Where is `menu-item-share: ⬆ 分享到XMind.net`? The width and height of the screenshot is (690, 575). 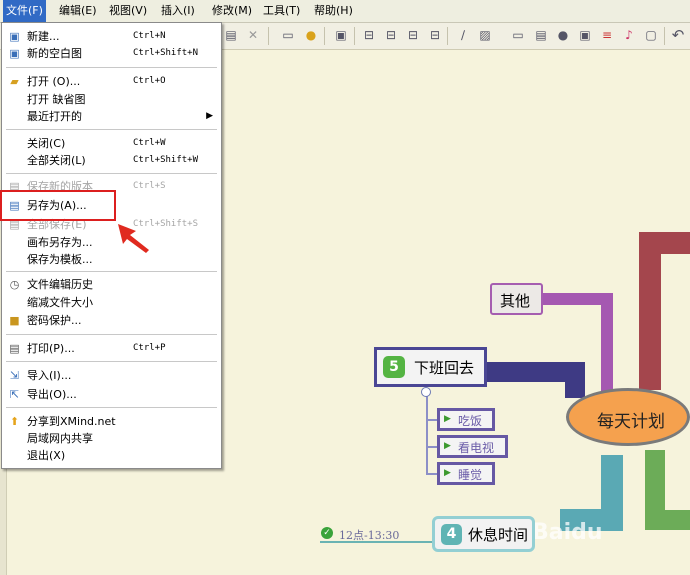
menu-item-share: ⬆ 分享到XMind.net is located at coordinates (111, 421).